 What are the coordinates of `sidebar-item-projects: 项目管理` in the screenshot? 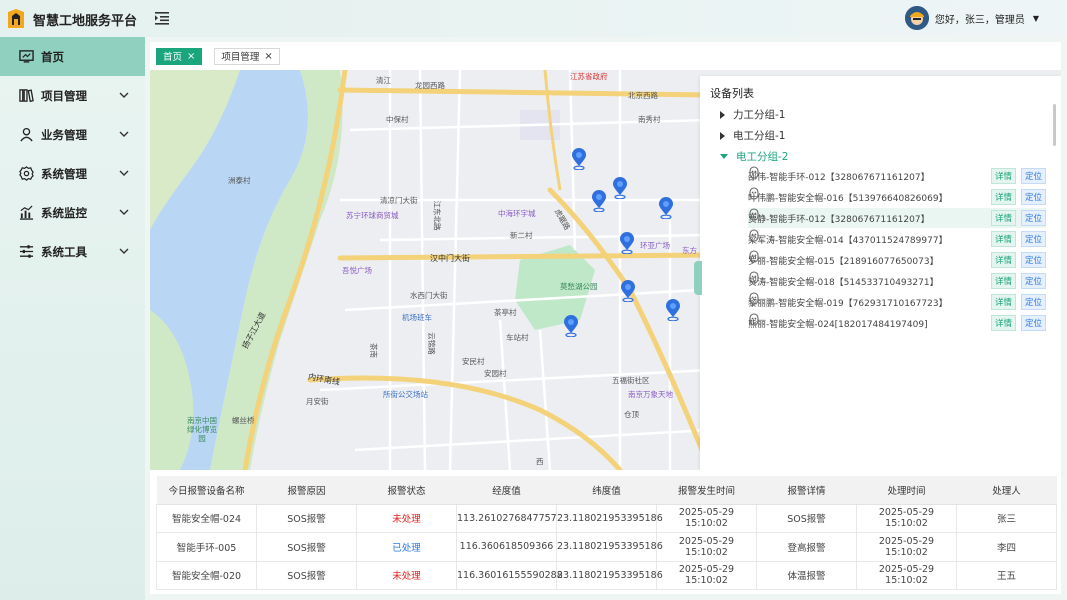 It's located at (72, 95).